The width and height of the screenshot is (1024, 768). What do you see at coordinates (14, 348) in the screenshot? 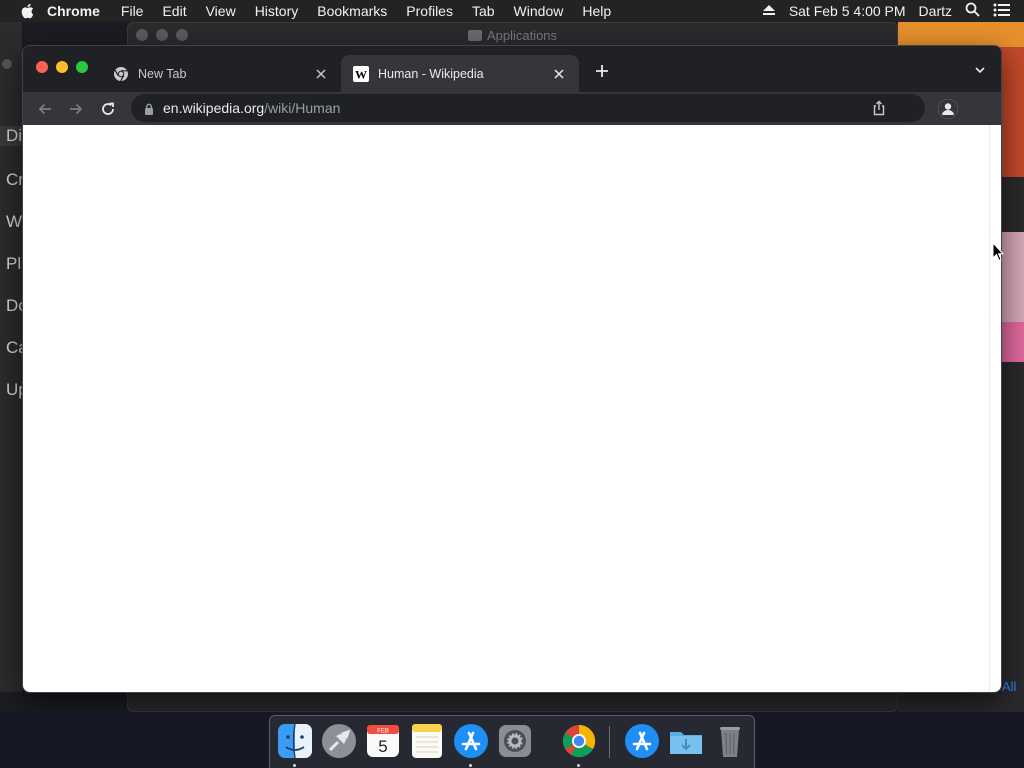
I see `background-sidebar-item: Ca` at bounding box center [14, 348].